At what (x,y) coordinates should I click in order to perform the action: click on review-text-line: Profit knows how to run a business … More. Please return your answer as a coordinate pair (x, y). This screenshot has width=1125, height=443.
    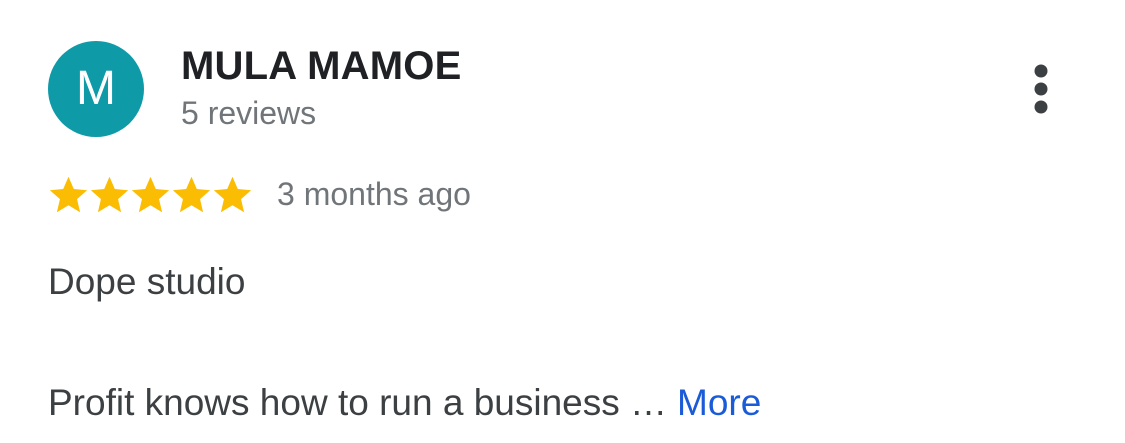
    Looking at the image, I should click on (404, 403).